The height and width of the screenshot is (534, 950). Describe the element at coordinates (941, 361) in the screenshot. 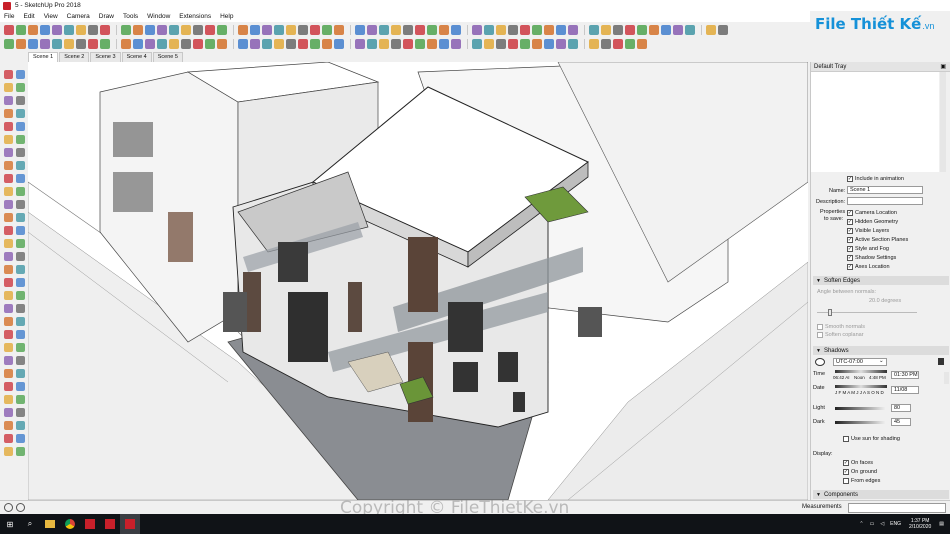

I see `details-toggle-icon` at that location.